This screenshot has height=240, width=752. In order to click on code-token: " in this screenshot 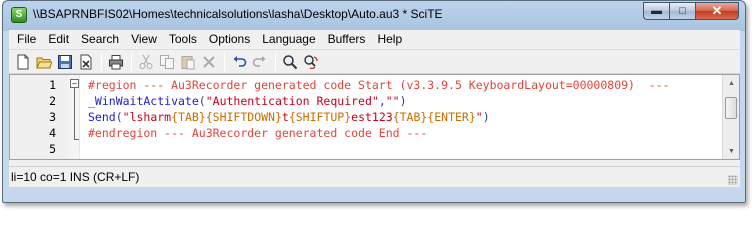, I will do `click(479, 117)`.